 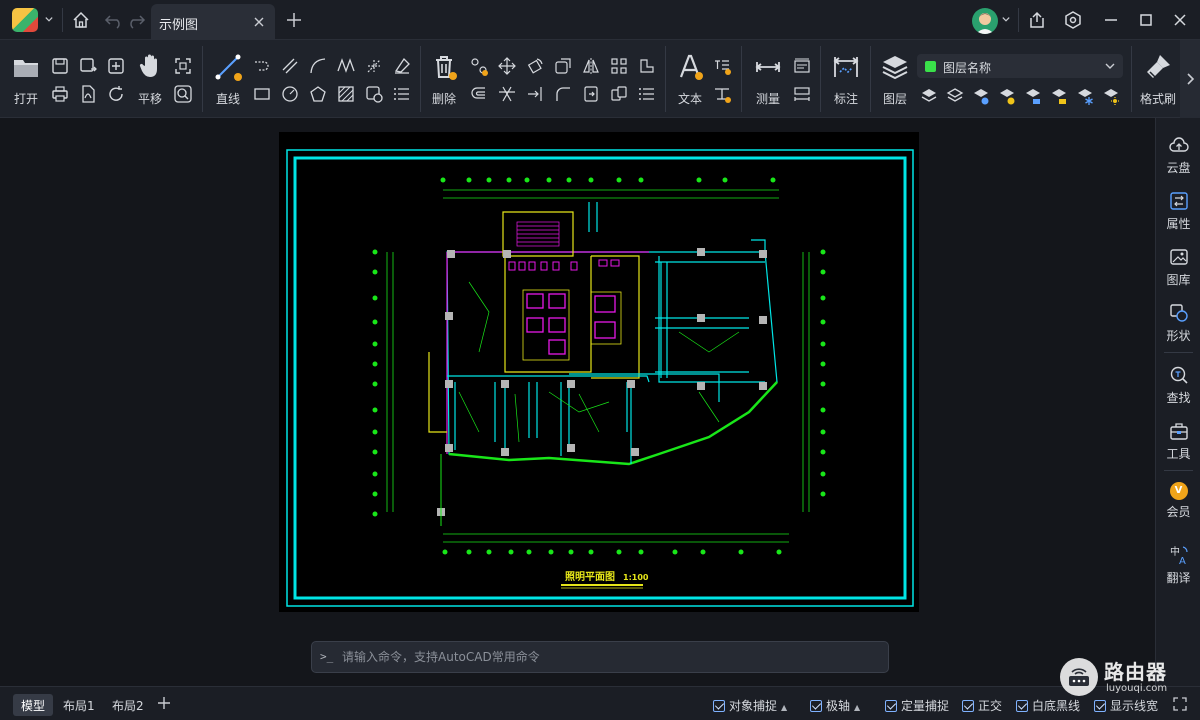 What do you see at coordinates (262, 94) in the screenshot?
I see `rectangle-icon` at bounding box center [262, 94].